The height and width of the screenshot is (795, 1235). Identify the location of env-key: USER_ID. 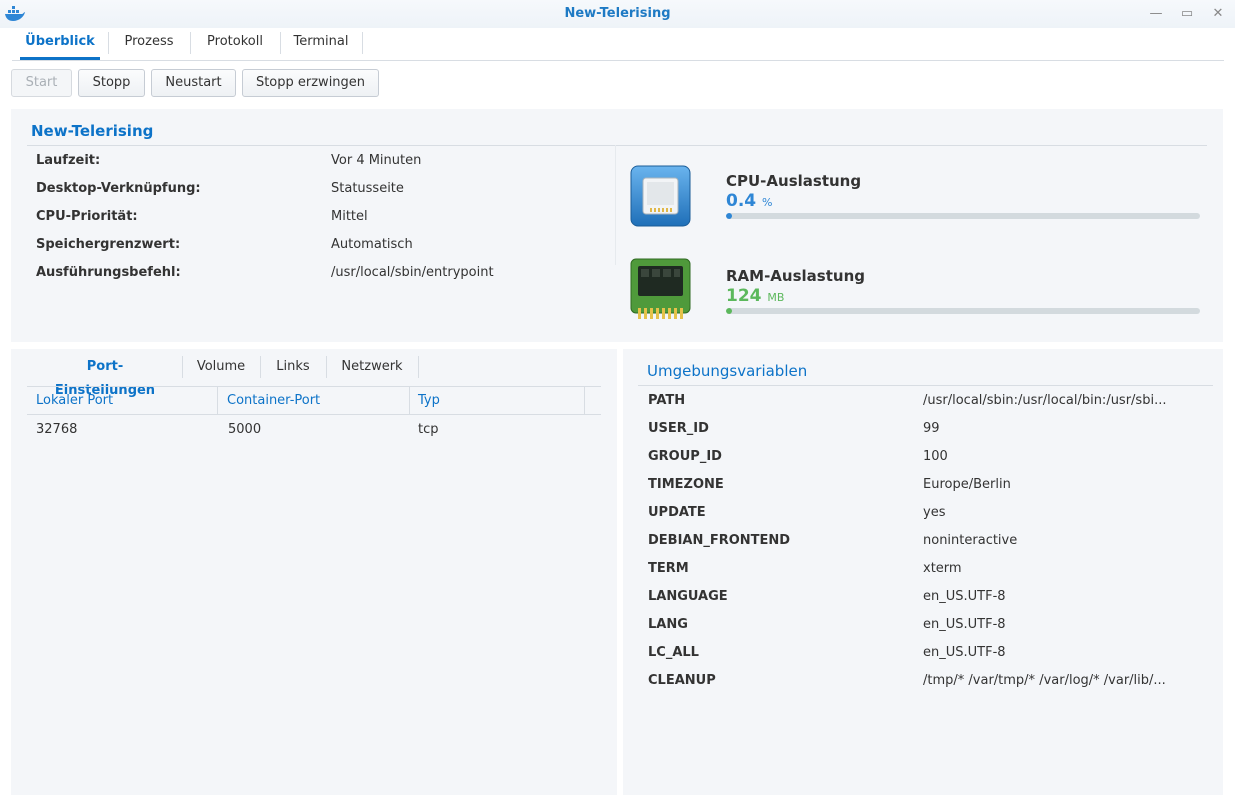
(678, 428).